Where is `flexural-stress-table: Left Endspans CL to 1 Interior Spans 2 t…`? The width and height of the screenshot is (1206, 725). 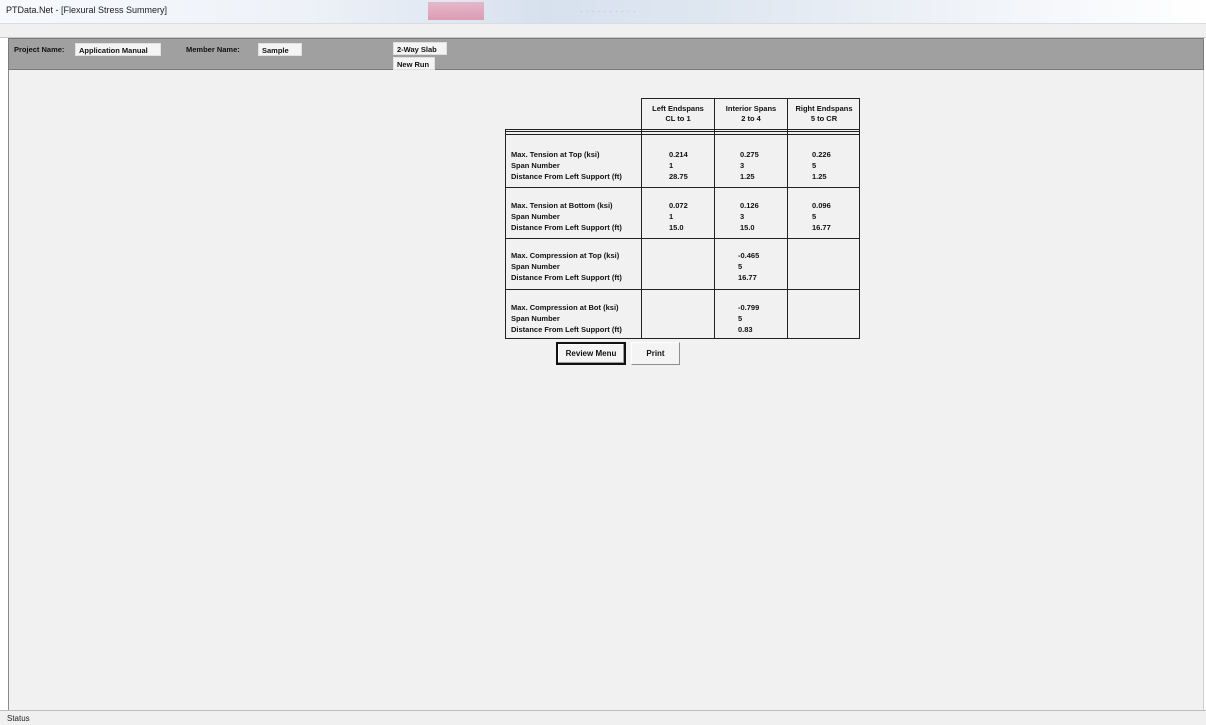 flexural-stress-table: Left Endspans CL to 1 Interior Spans 2 t… is located at coordinates (682, 218).